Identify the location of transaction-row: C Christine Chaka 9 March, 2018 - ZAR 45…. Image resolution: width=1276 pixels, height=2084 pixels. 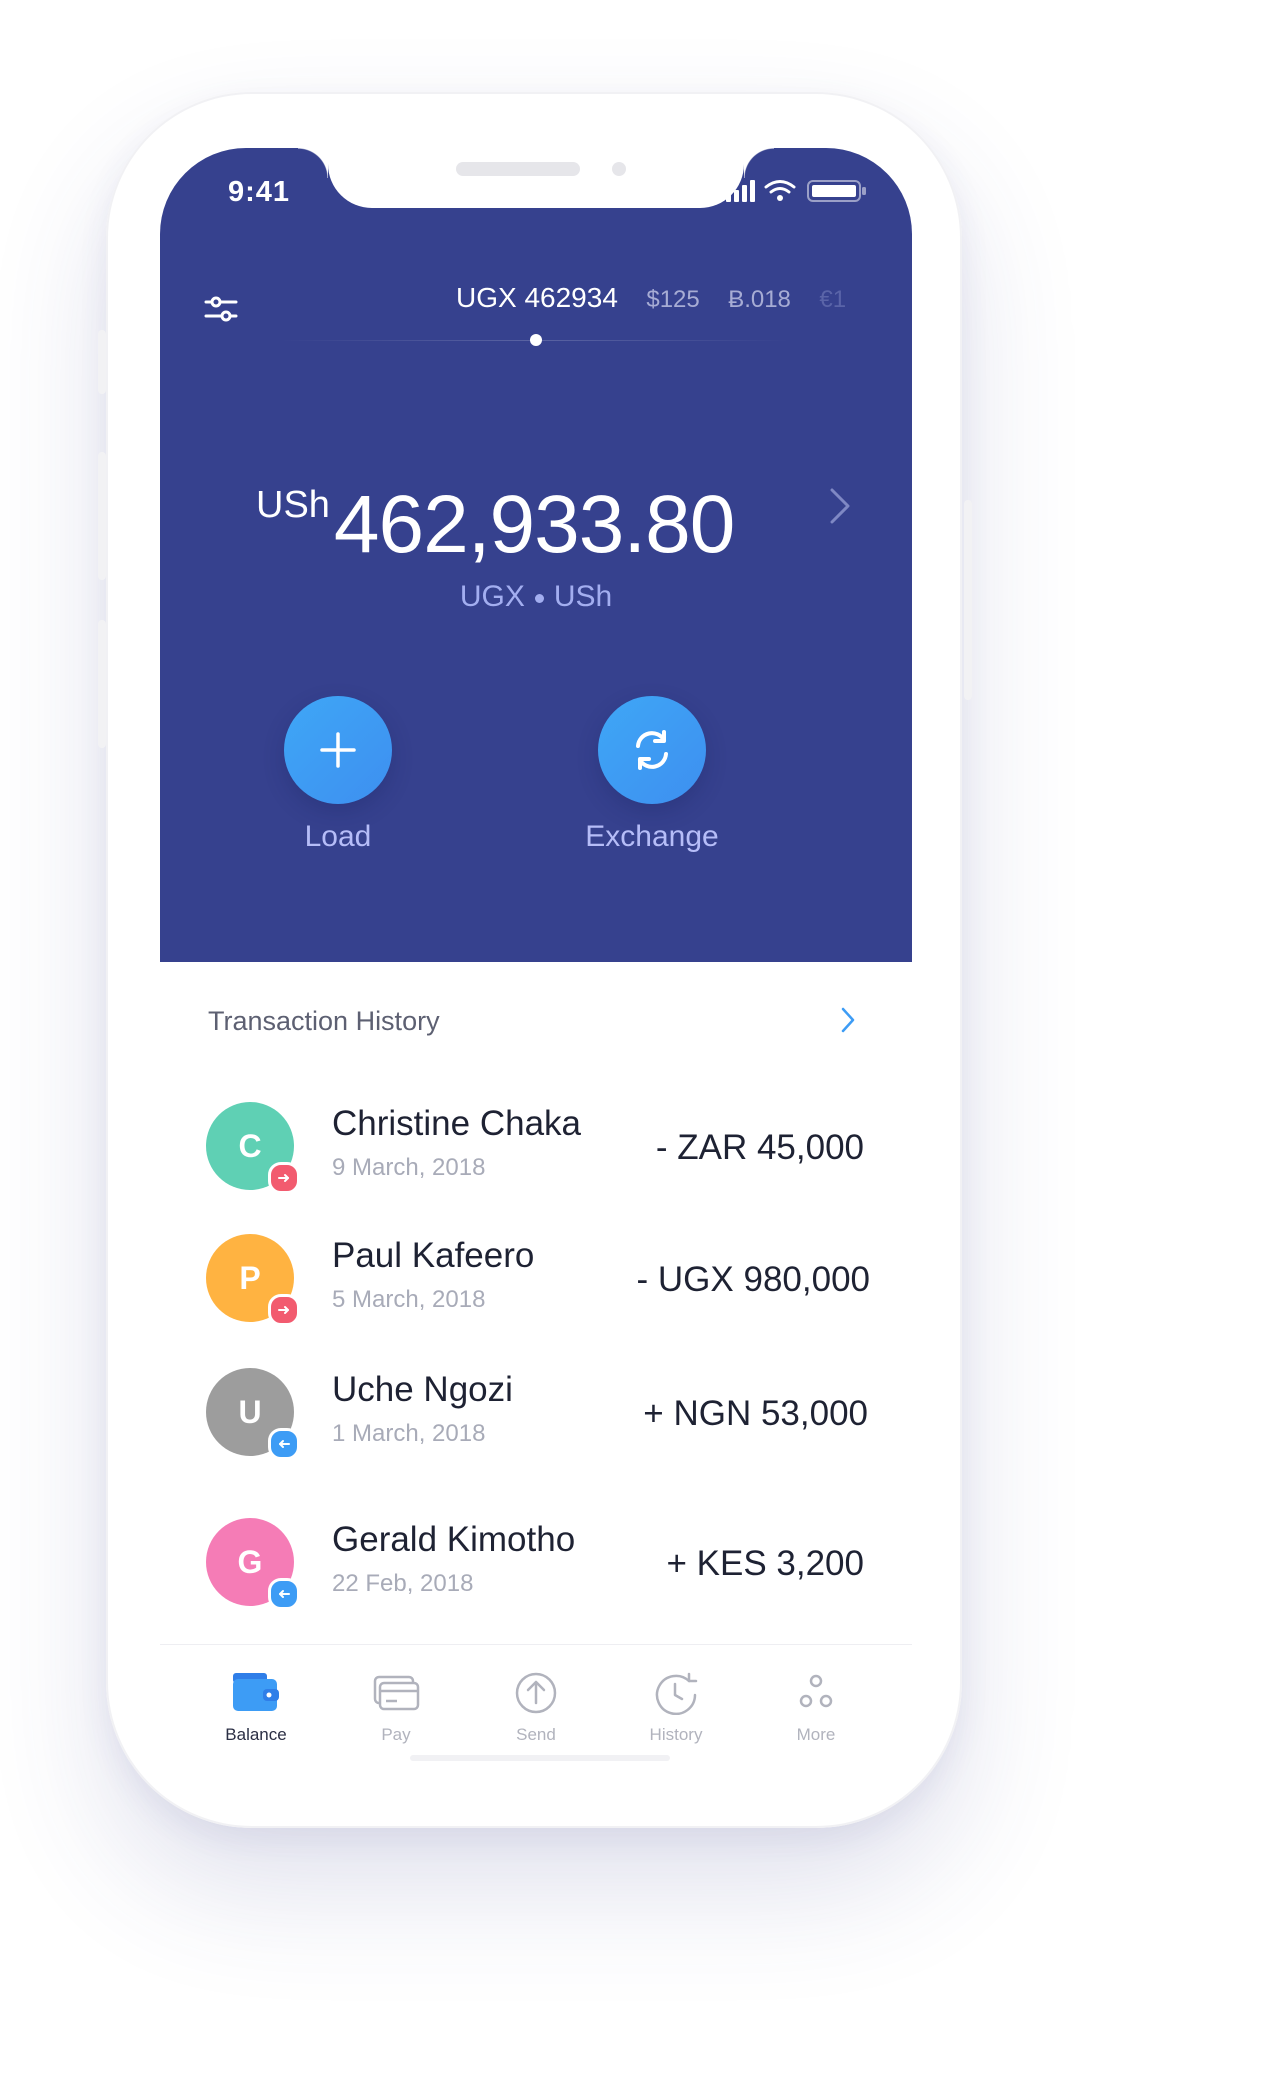
(536, 1152).